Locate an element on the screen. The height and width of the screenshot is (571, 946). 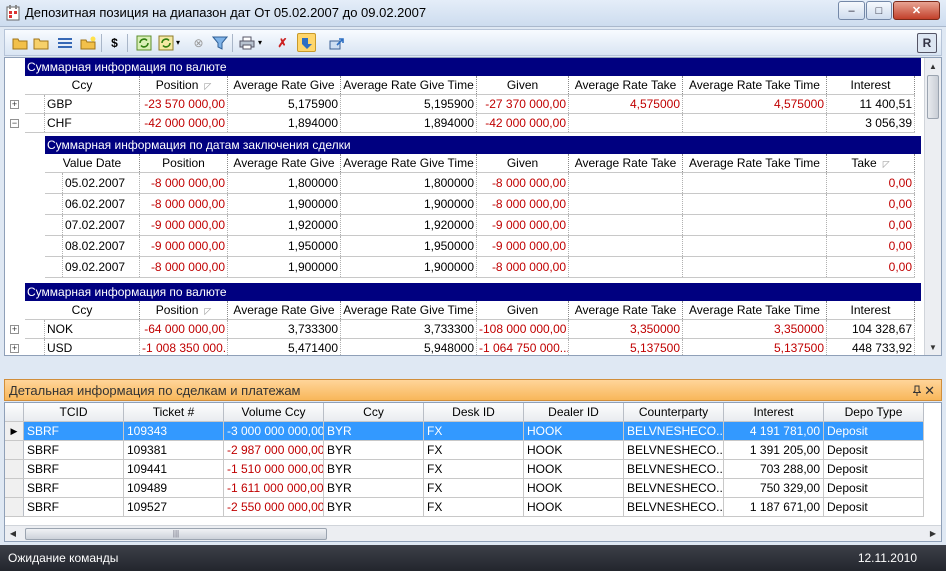
scroll-thumb: ||| is located at coordinates (176, 534).